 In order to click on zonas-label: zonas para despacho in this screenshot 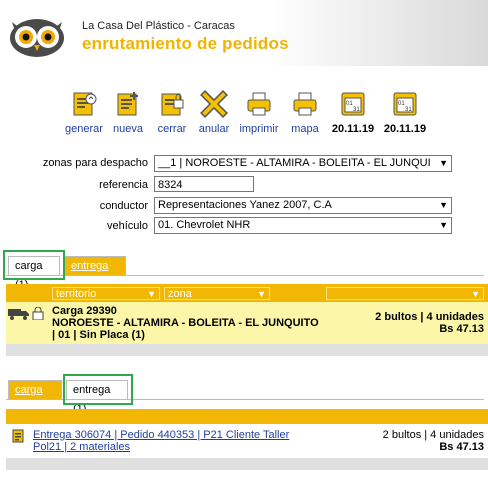, I will do `click(95, 163)`.